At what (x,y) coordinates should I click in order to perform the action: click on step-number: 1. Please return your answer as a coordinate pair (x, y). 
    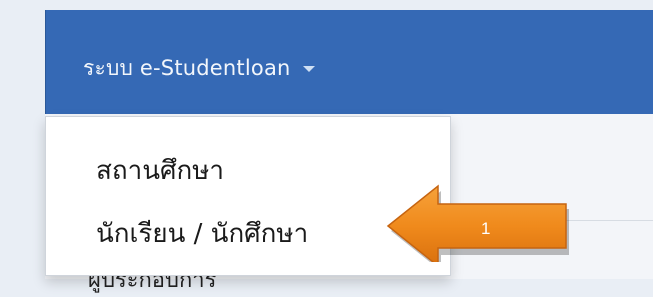
    Looking at the image, I should click on (486, 228).